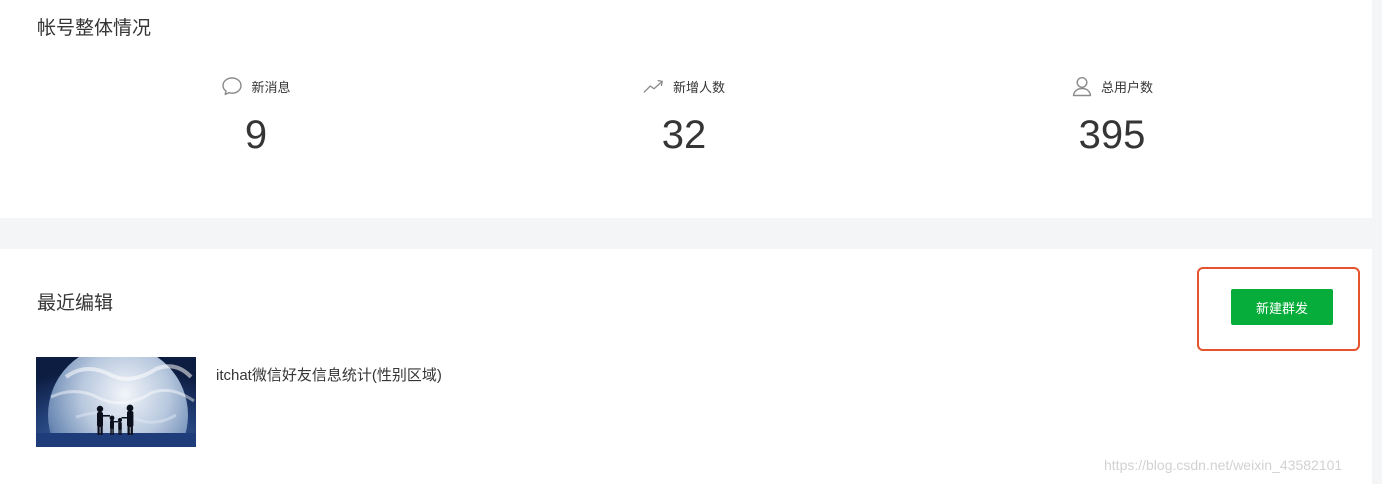  I want to click on stat-new-followers: 新增人数 32, so click(684, 115).